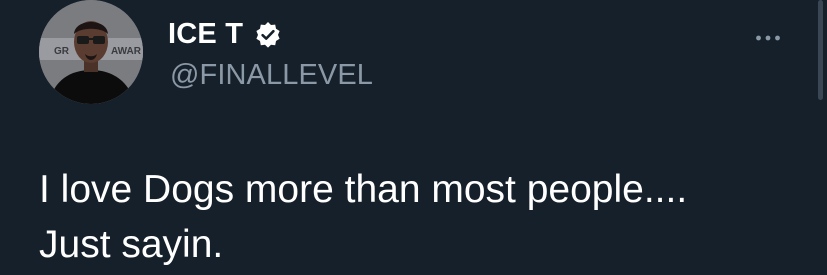  Describe the element at coordinates (62, 51) in the screenshot. I see `avatar-backdrop-text-left: GR` at that location.